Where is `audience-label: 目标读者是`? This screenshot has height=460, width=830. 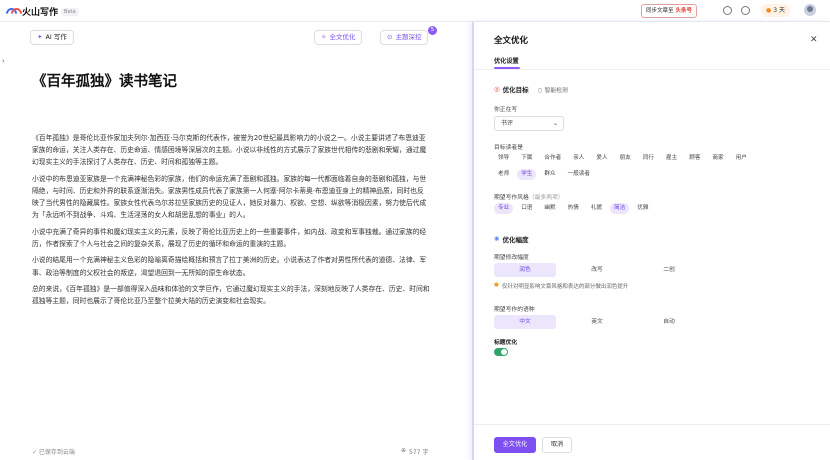 audience-label: 目标读者是 is located at coordinates (508, 148).